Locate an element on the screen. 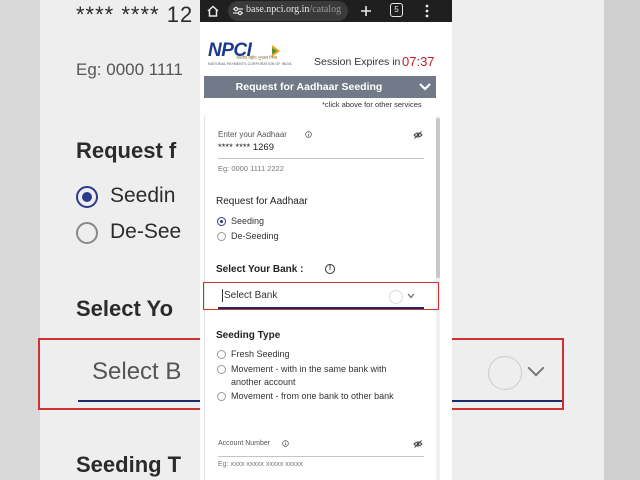  radio-movement-same-bank-label: Movement - with in the same bank with is located at coordinates (309, 369).